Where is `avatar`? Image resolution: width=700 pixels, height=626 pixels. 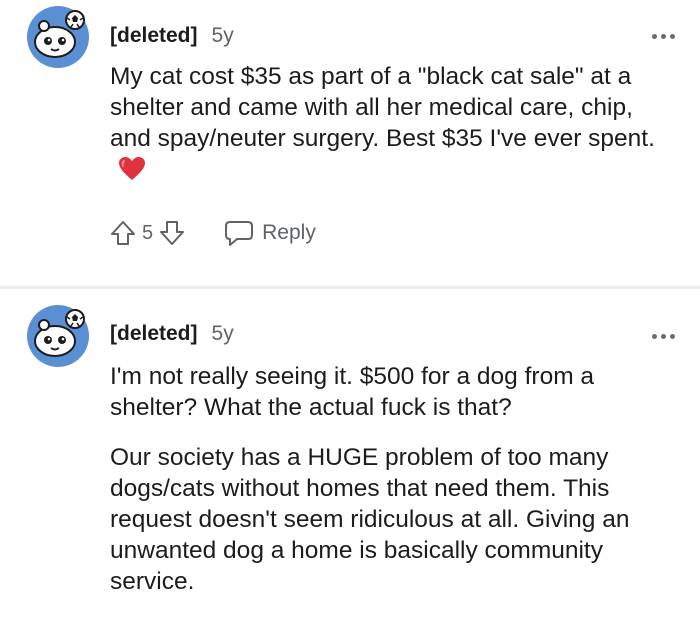
avatar is located at coordinates (58, 336).